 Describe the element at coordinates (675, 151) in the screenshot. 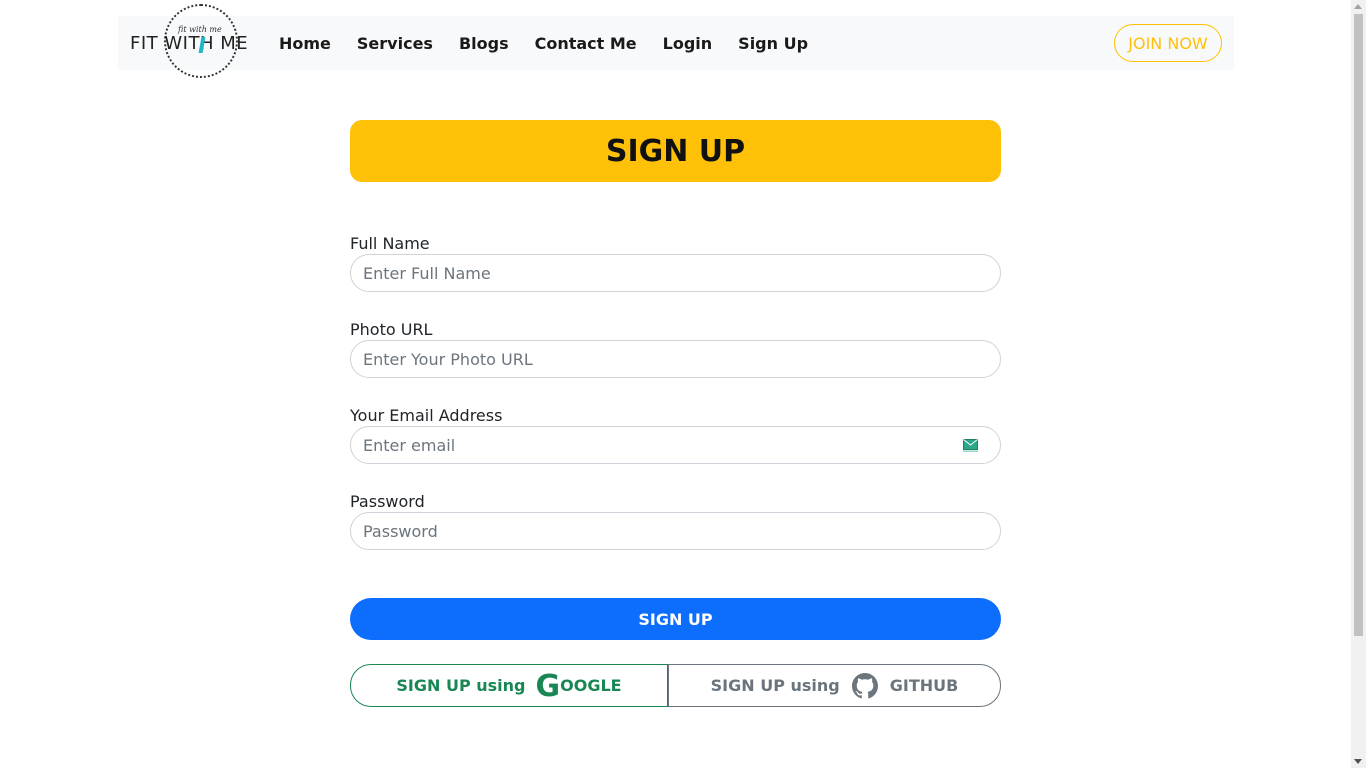

I see `form-title: SIGN UP` at that location.